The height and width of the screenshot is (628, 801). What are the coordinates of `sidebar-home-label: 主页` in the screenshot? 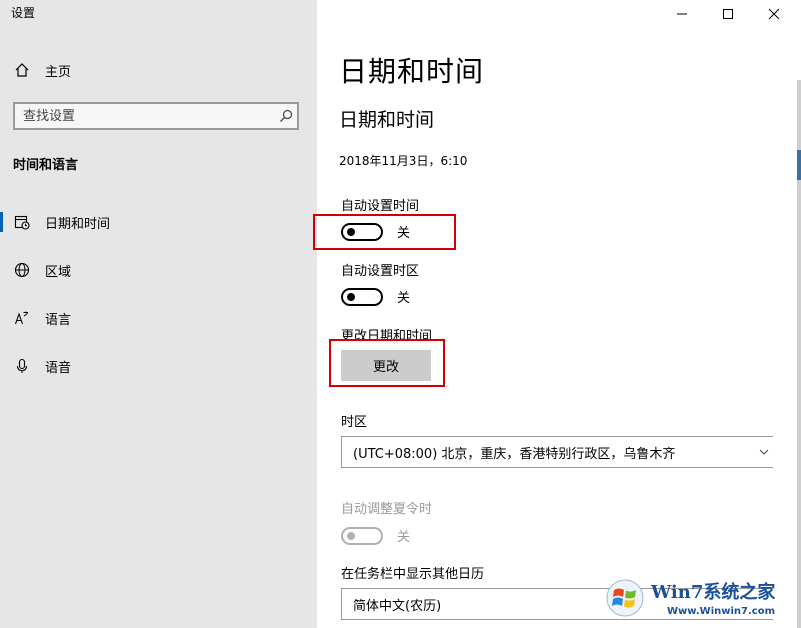 It's located at (58, 72).